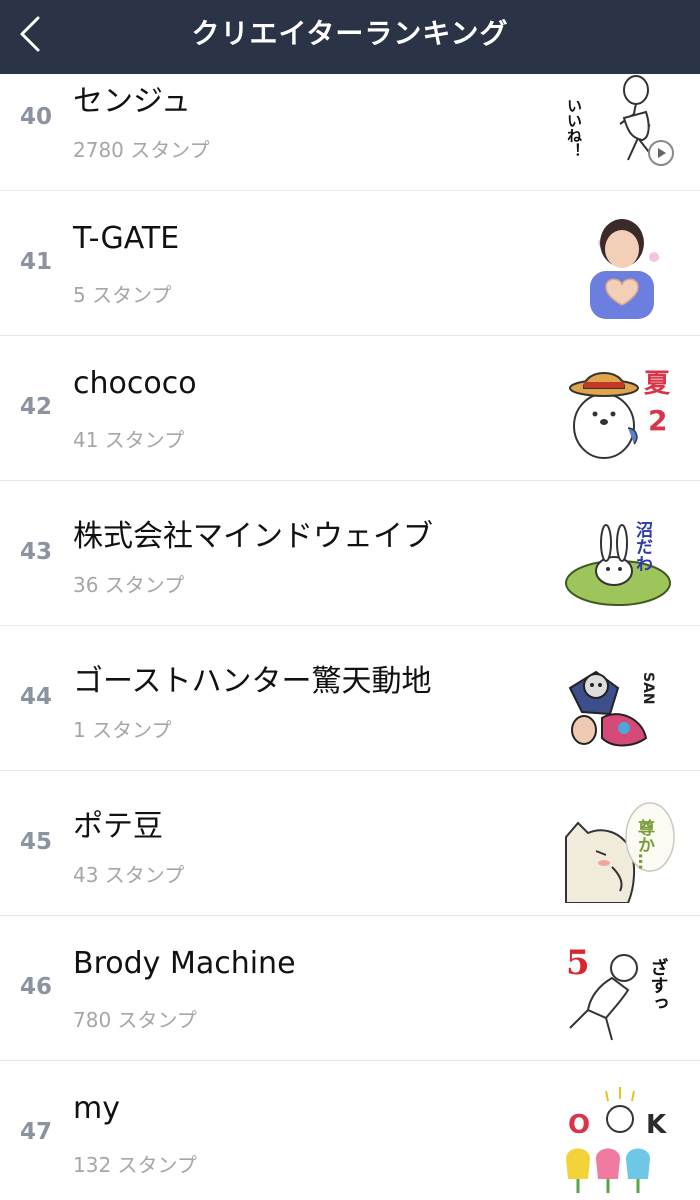 The image size is (700, 1200). Describe the element at coordinates (657, 420) in the screenshot. I see `thumb-caption: 2` at that location.